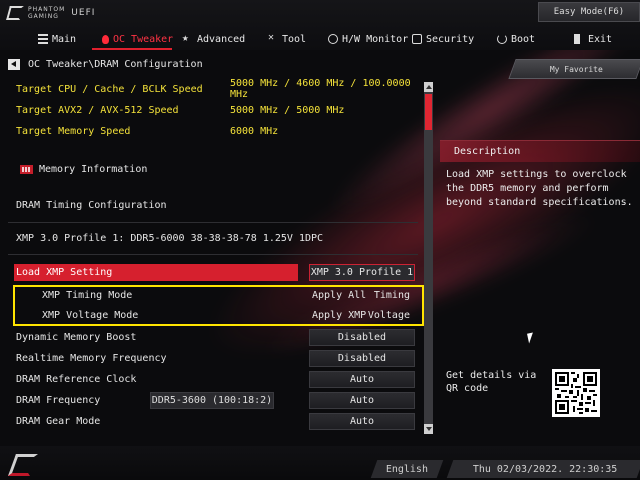 The width and height of the screenshot is (640, 480). I want to click on memory-module-icon, so click(26, 169).